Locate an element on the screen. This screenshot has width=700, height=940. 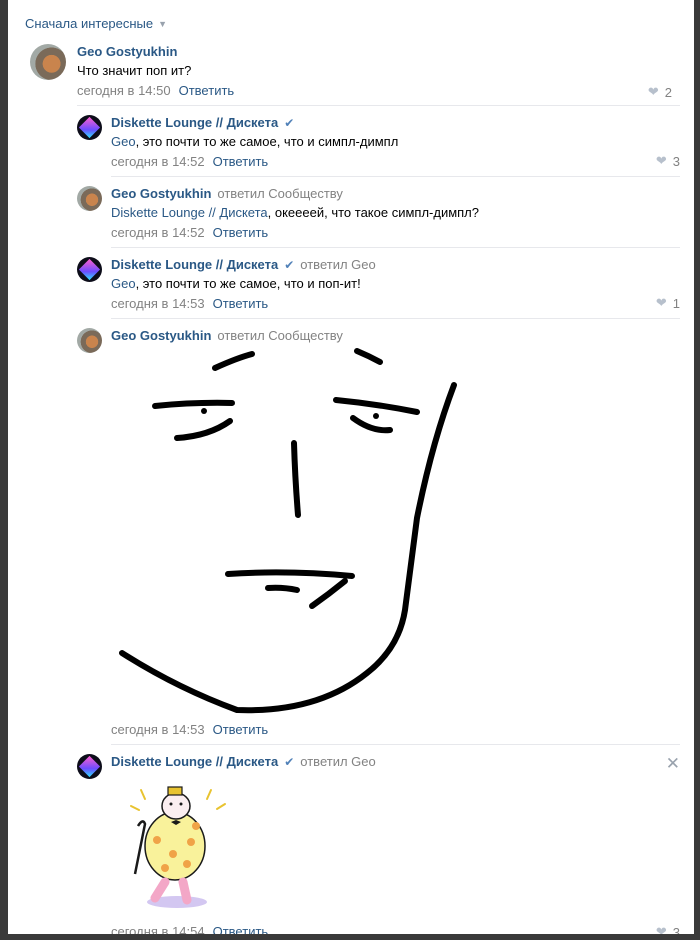
comment-time: сегодня в 14:50 is located at coordinates (124, 90).